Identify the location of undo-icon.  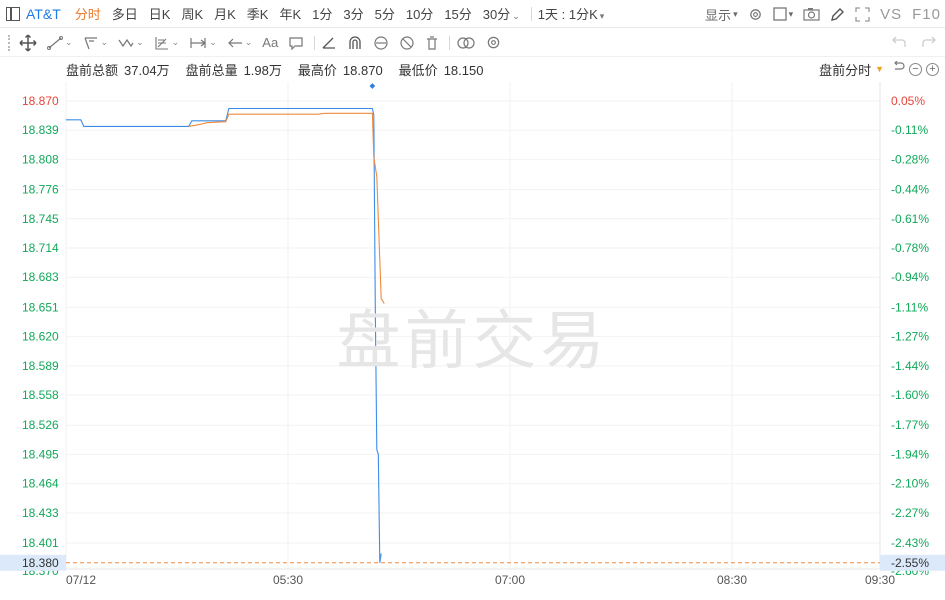
(899, 43).